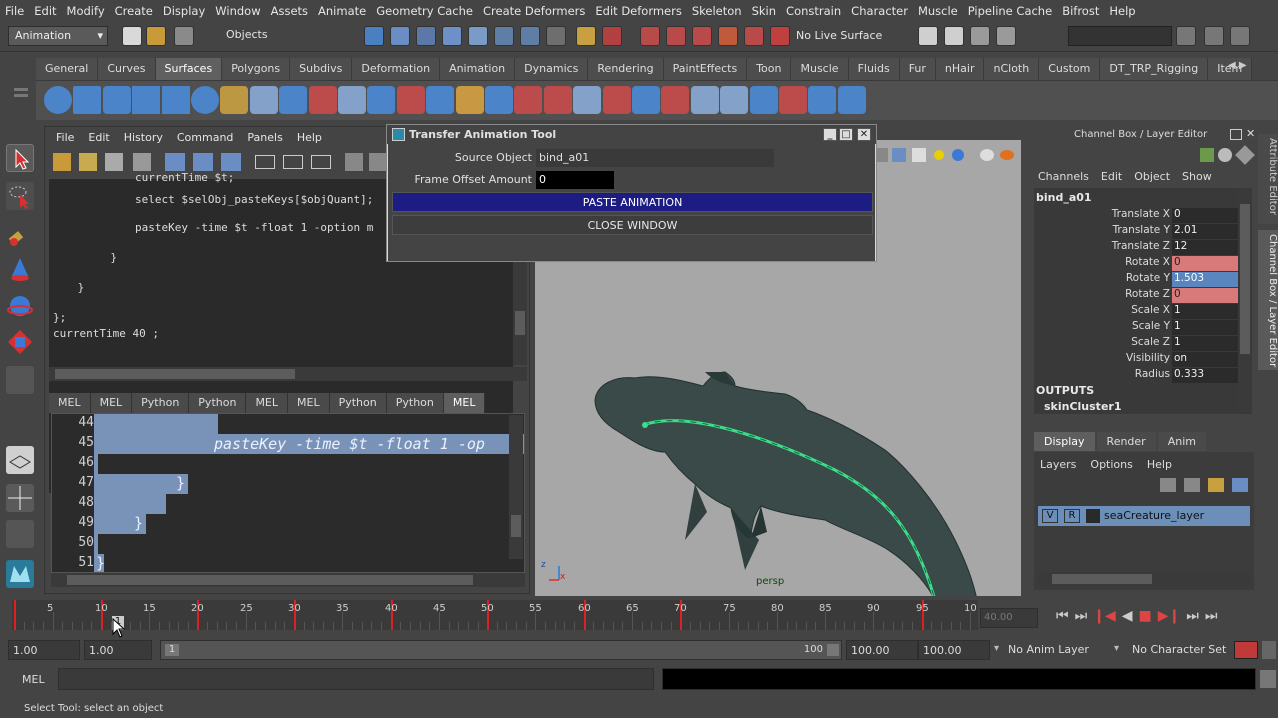  What do you see at coordinates (899, 155) in the screenshot?
I see `smooth-shade-icon` at bounding box center [899, 155].